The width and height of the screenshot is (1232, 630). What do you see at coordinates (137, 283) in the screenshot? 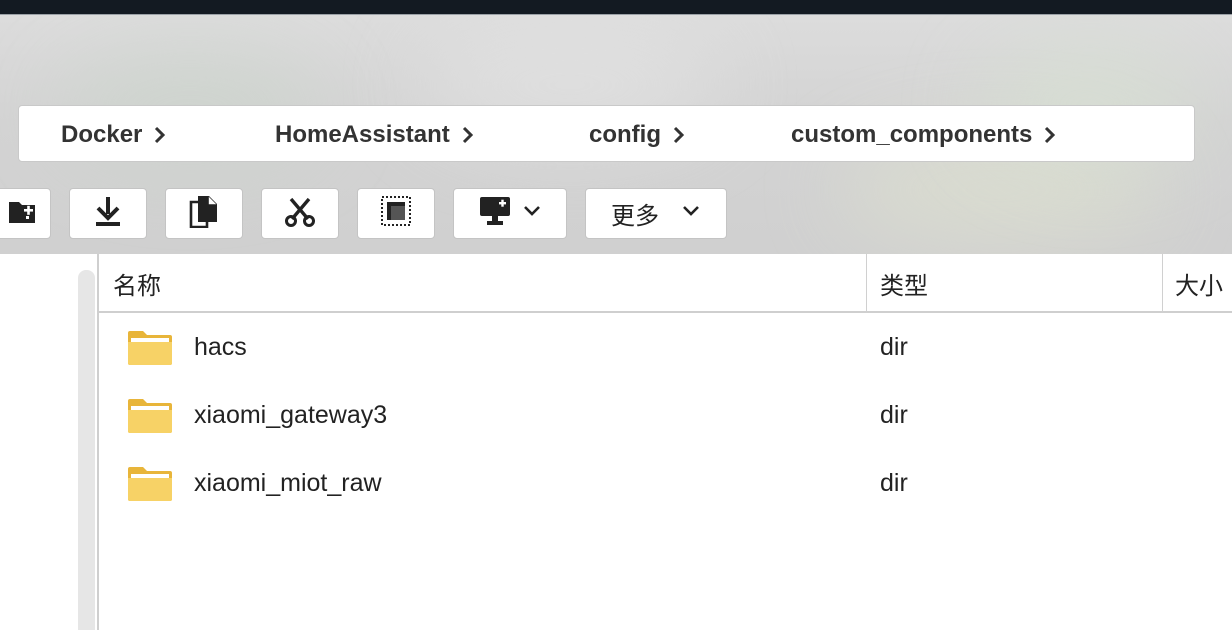
I see `column-header-name: 名称` at bounding box center [137, 283].